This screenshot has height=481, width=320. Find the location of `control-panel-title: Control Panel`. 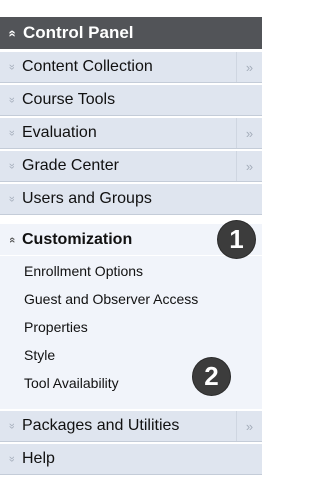

control-panel-title: Control Panel is located at coordinates (78, 32).